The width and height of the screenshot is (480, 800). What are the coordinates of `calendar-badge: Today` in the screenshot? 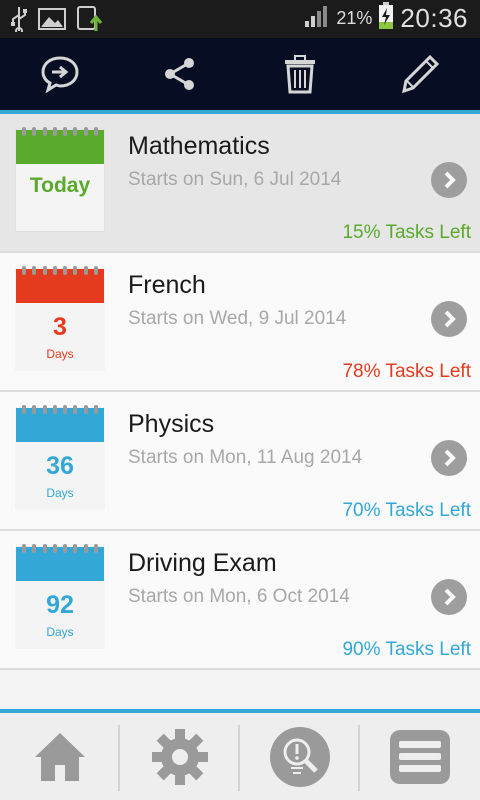 It's located at (60, 179).